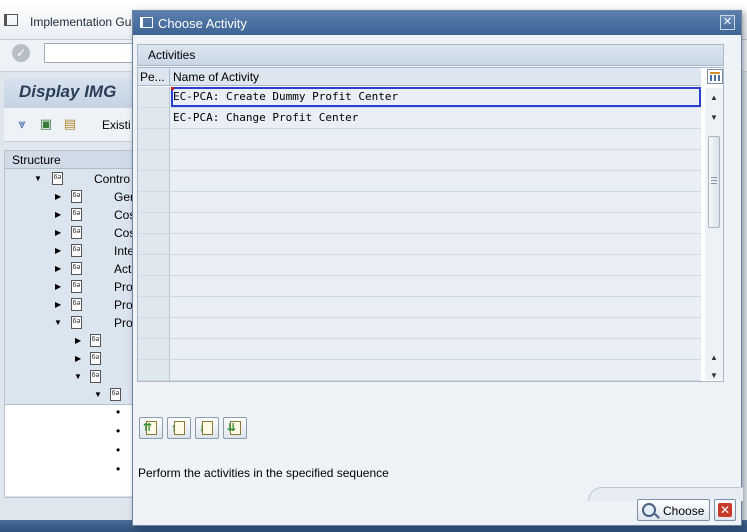 Image resolution: width=747 pixels, height=532 pixels. I want to click on tree-item: Ger, so click(124, 199).